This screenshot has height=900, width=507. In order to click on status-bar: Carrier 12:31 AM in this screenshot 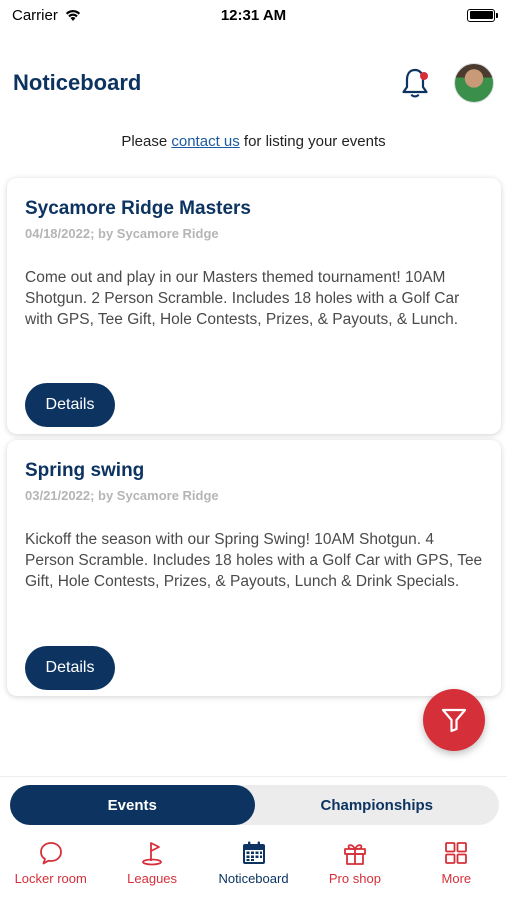, I will do `click(253, 15)`.